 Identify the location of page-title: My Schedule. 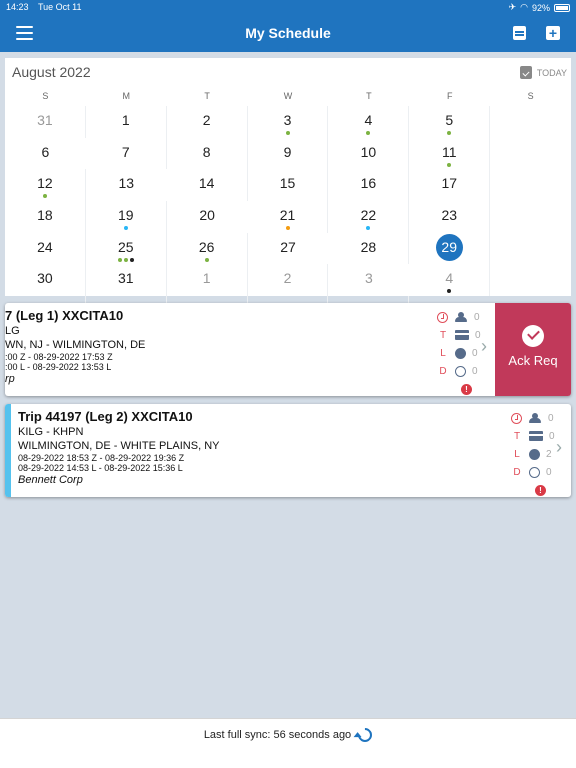
(288, 33).